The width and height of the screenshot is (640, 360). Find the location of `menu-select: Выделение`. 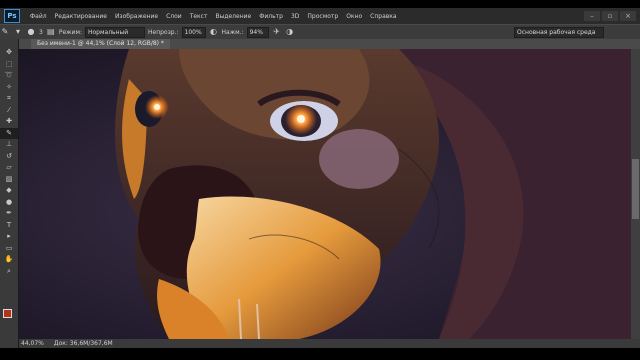

menu-select: Выделение is located at coordinates (233, 16).